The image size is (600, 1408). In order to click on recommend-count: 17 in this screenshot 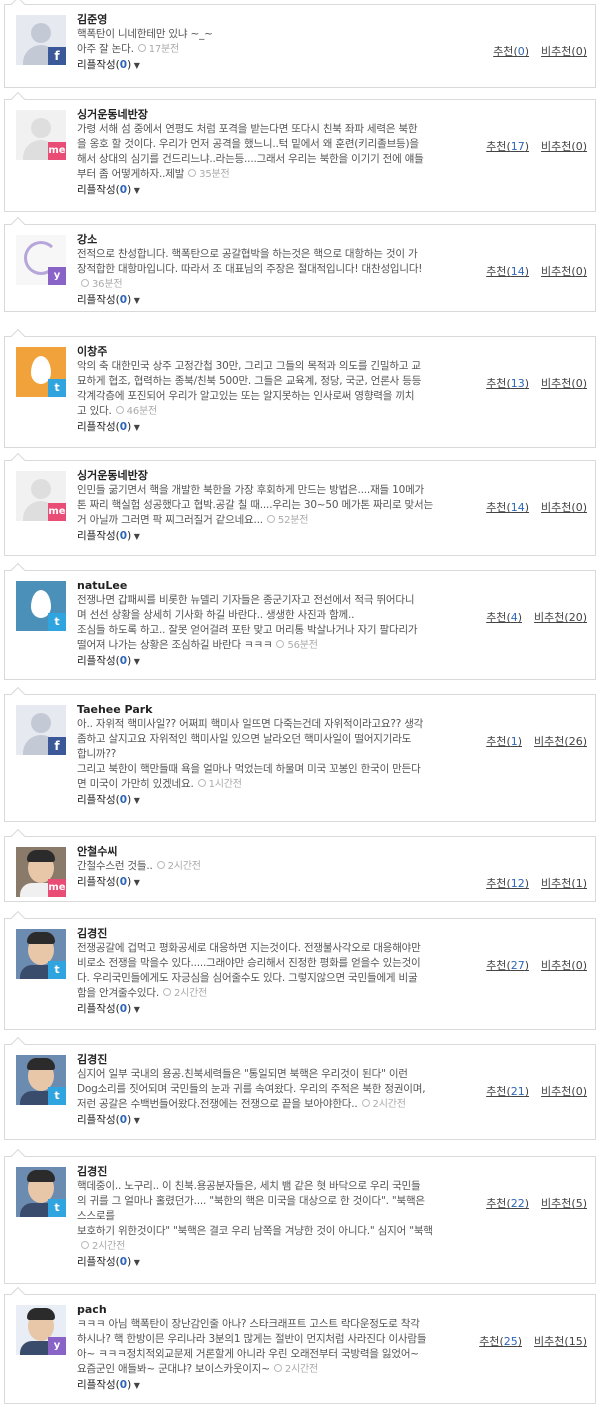, I will do `click(517, 146)`.